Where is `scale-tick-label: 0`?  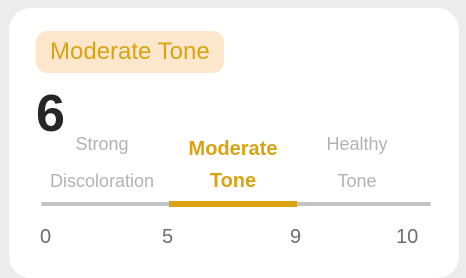
scale-tick-label: 0 is located at coordinates (46, 237).